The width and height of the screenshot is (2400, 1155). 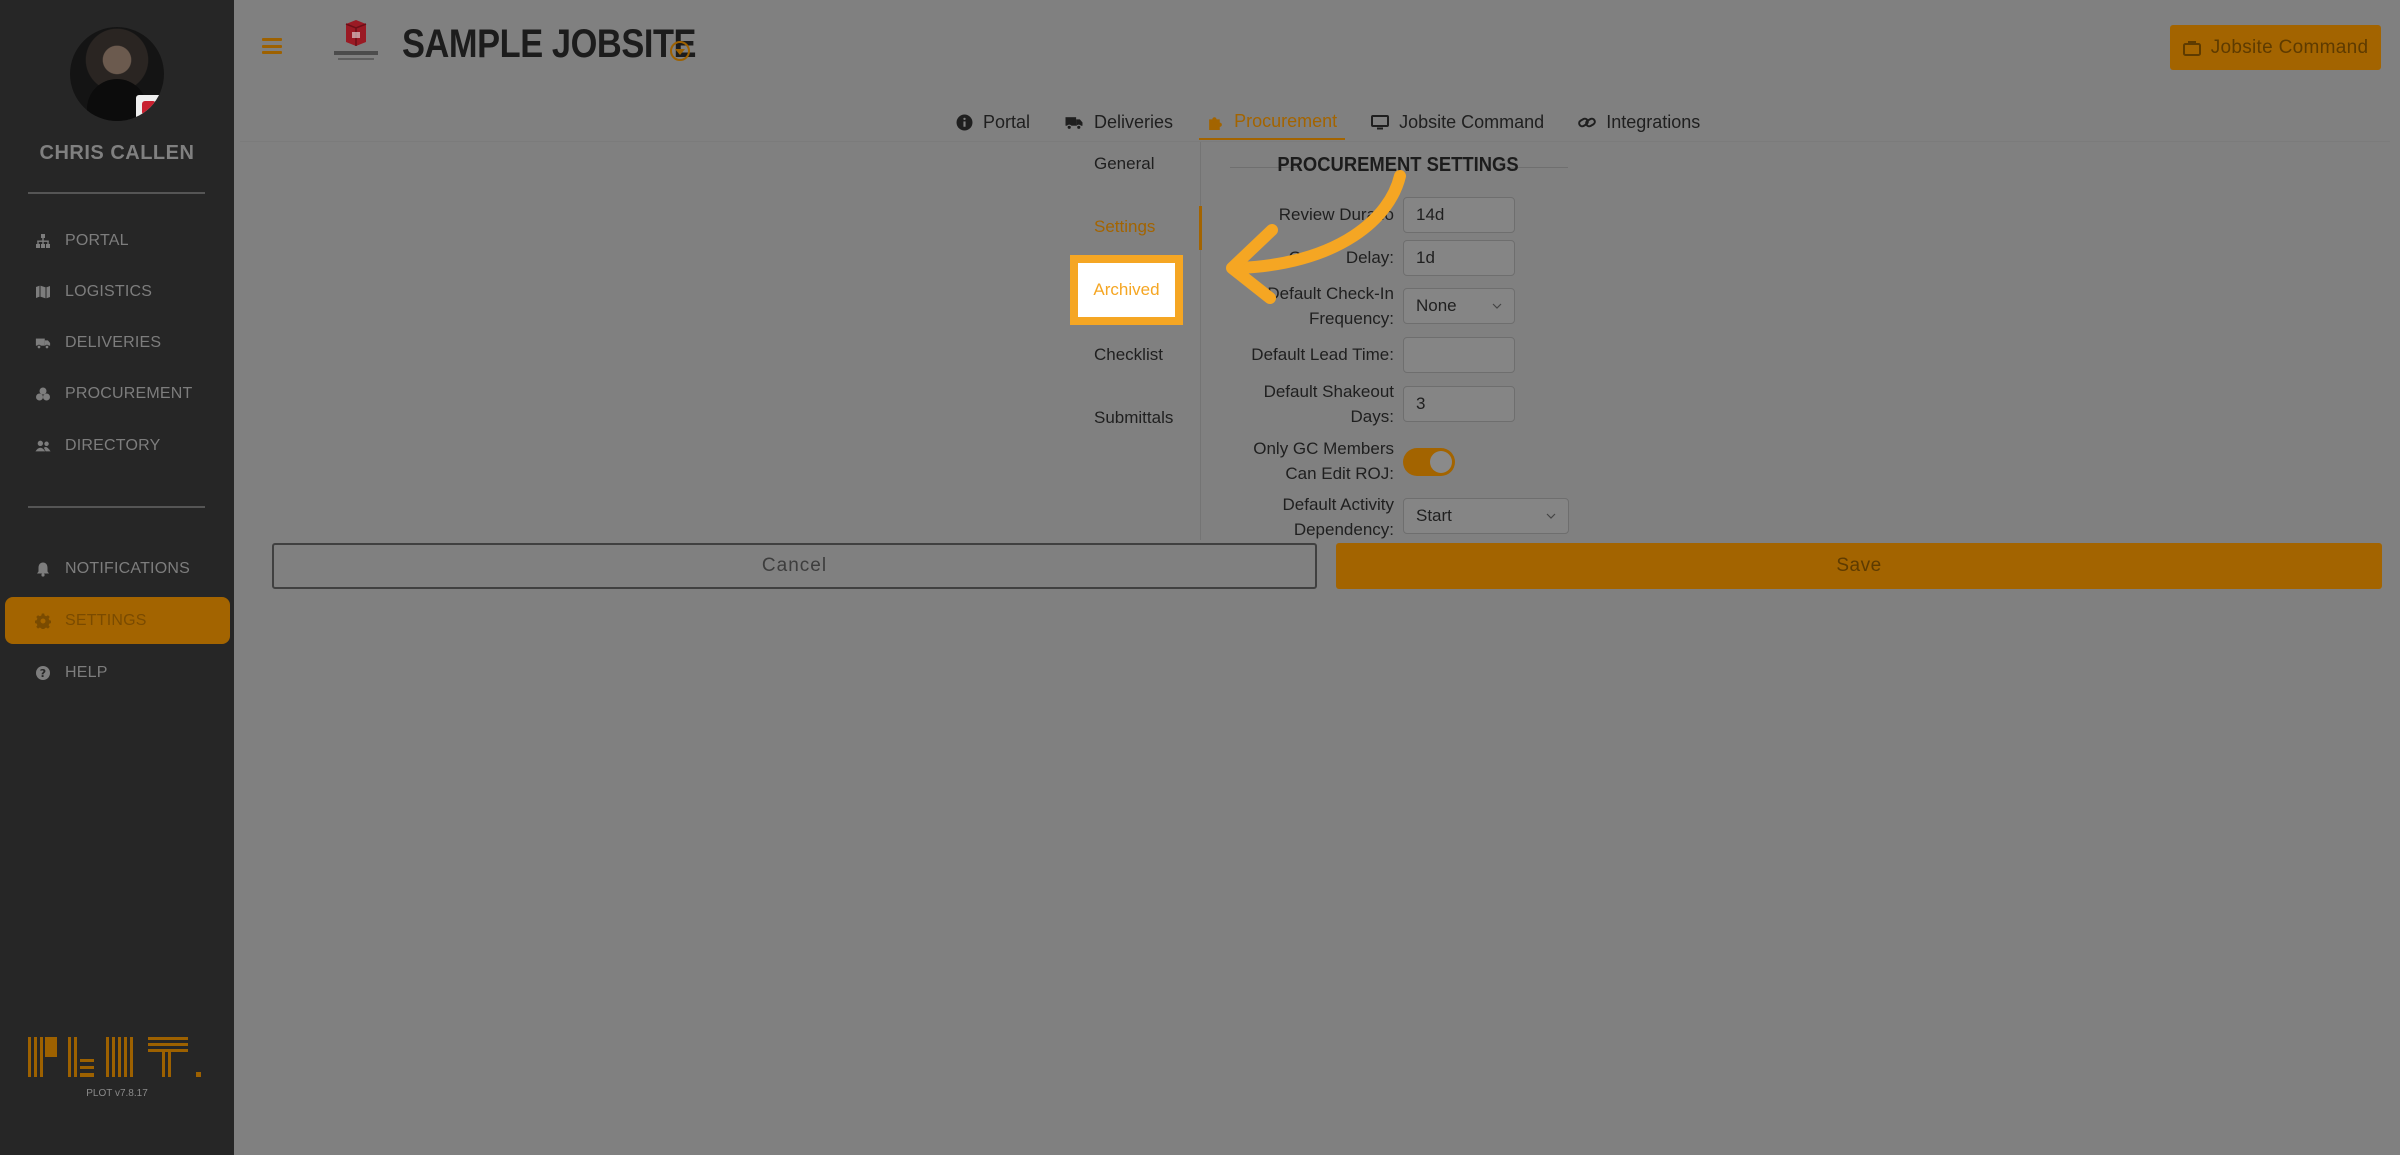 What do you see at coordinates (43, 292) in the screenshot?
I see `map-icon` at bounding box center [43, 292].